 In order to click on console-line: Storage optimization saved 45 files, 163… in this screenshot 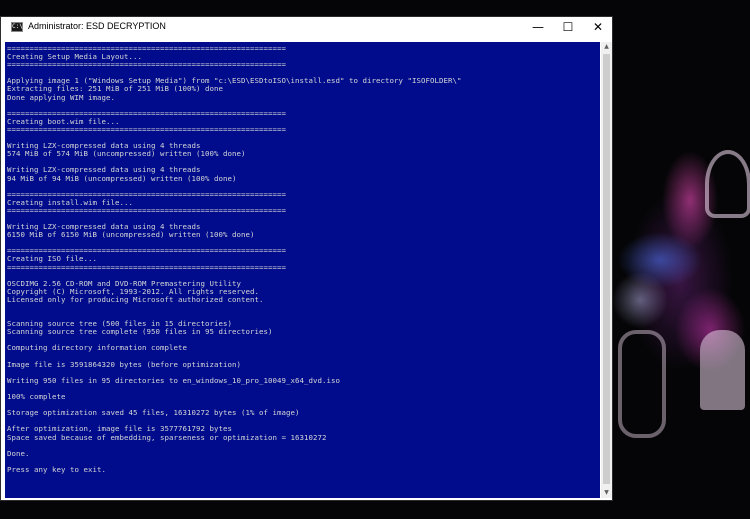, I will do `click(153, 413)`.